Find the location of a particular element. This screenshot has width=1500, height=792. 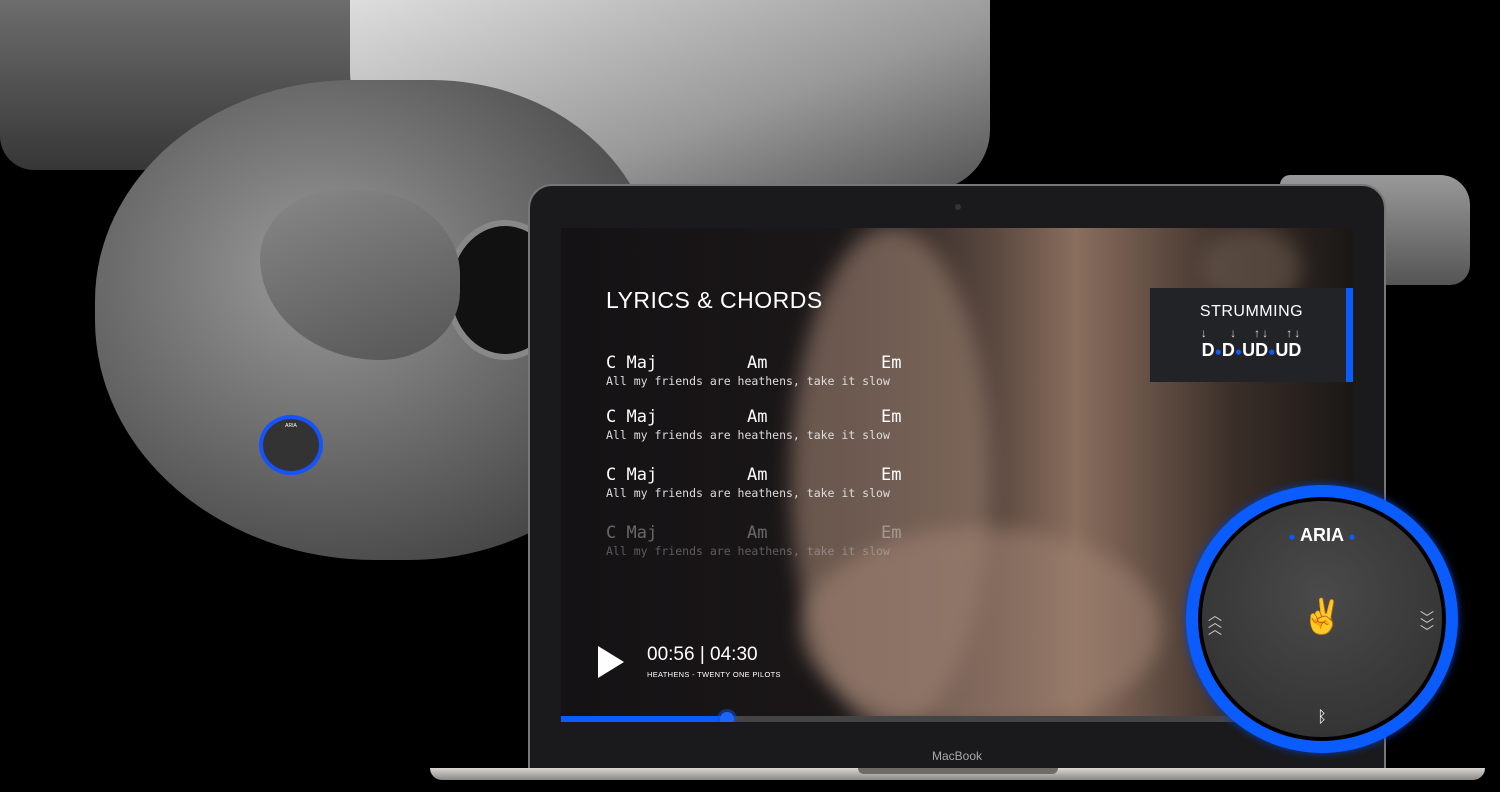

aria-label-text: ARIA is located at coordinates (1321, 535).